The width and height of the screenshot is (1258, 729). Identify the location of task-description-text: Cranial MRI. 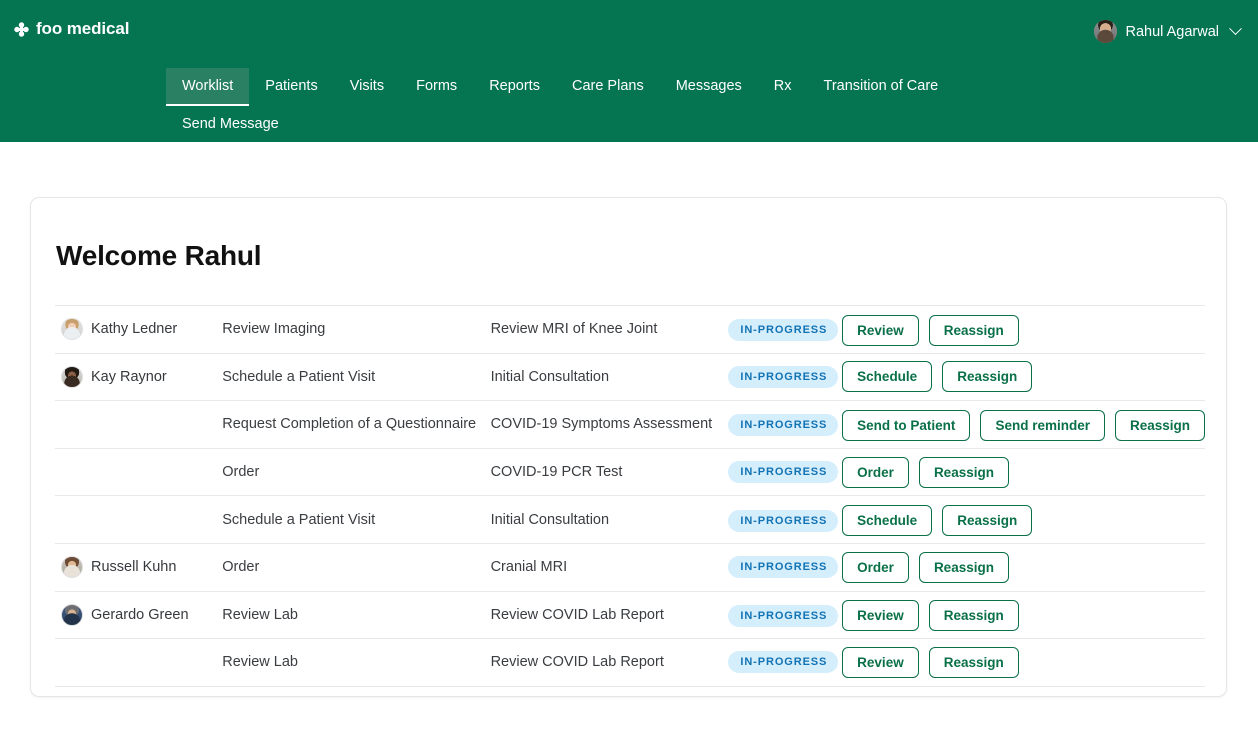
(529, 567).